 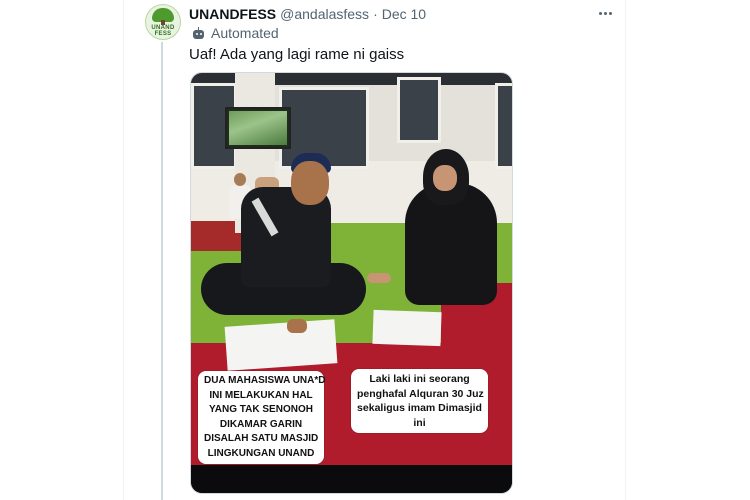 What do you see at coordinates (625, 250) in the screenshot?
I see `timeline-border-right` at bounding box center [625, 250].